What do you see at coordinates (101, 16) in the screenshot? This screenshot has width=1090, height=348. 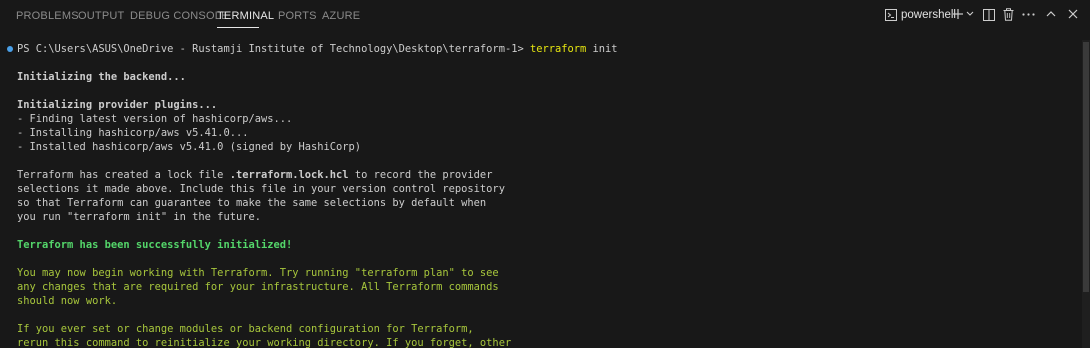 I see `tab-output: OUTPUT` at bounding box center [101, 16].